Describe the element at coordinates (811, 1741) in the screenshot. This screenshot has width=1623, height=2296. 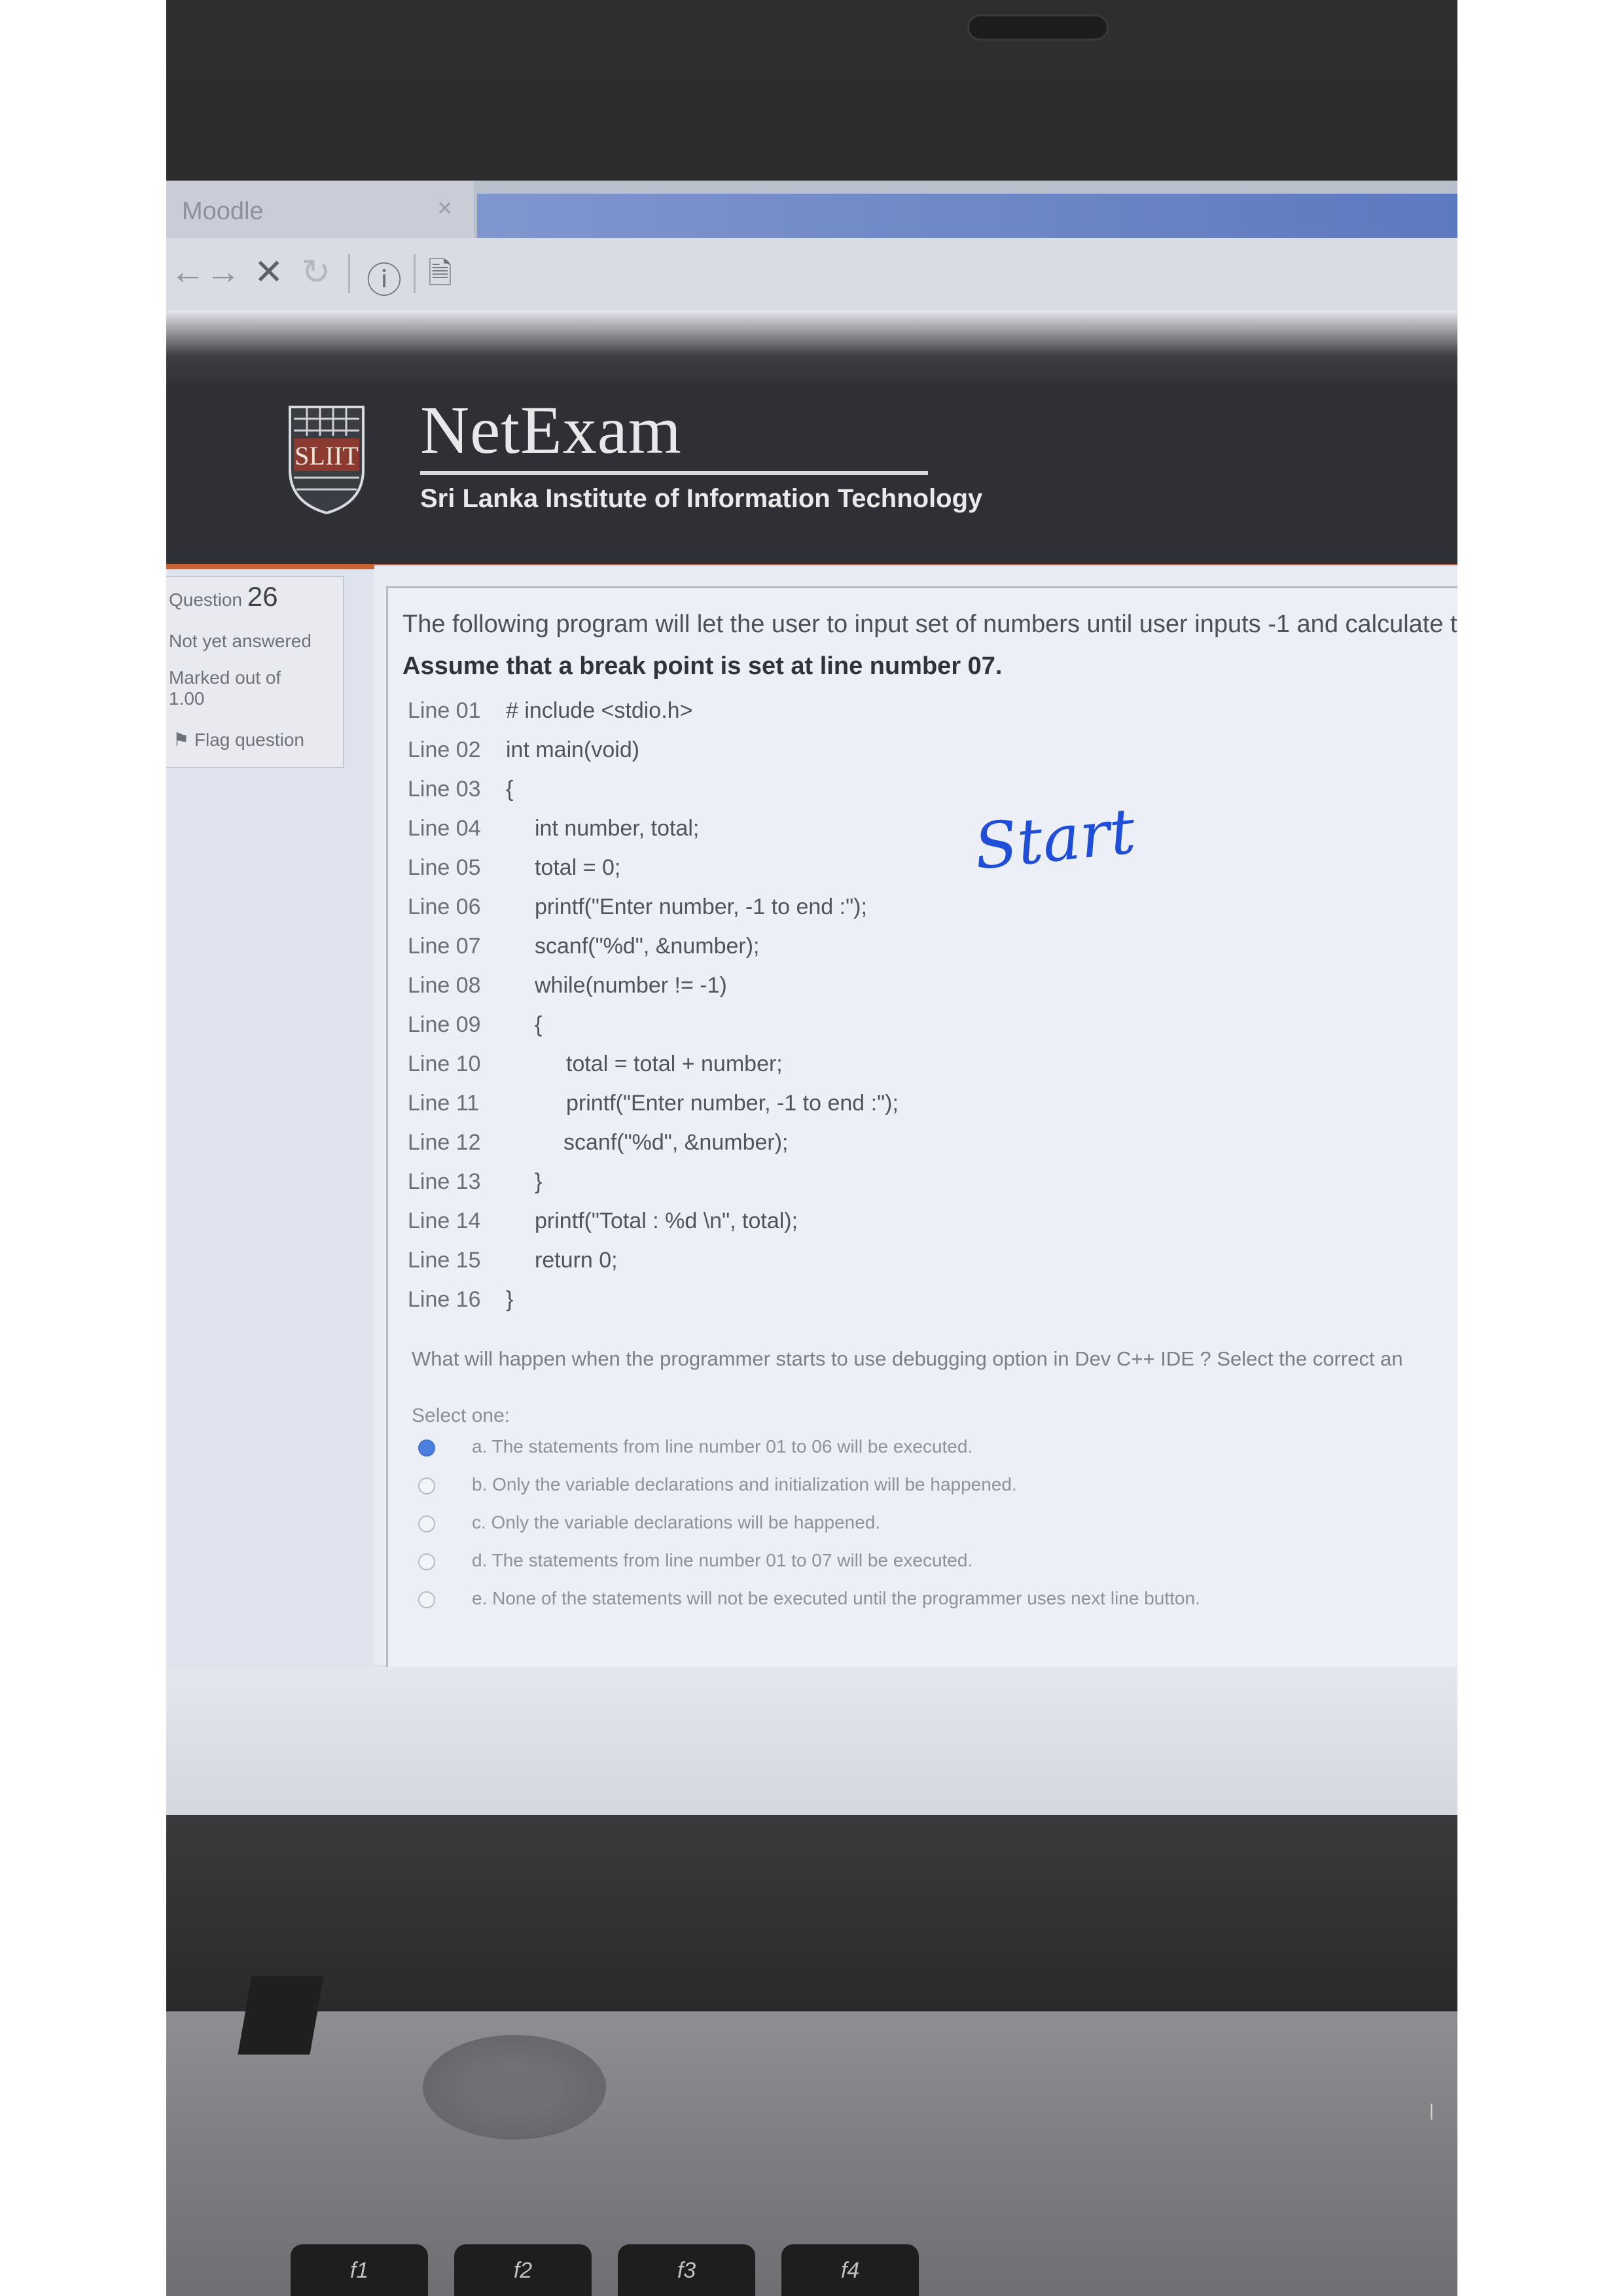
I see `page-blank-area` at that location.